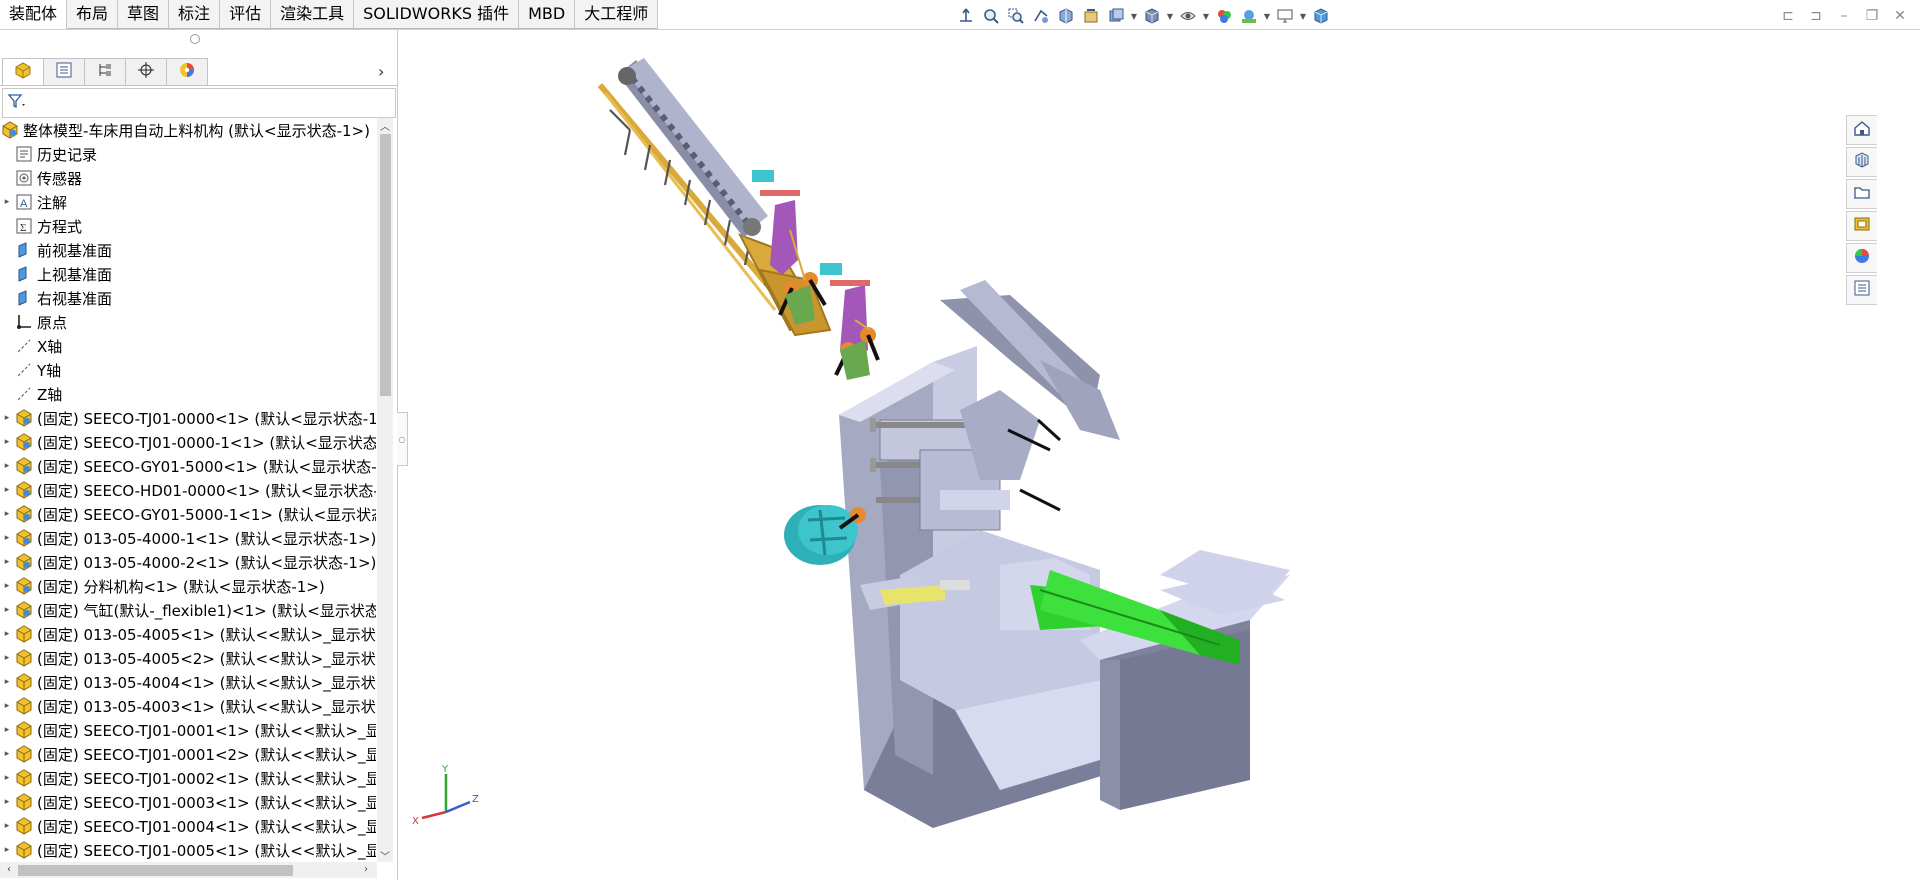 The width and height of the screenshot is (1920, 886). I want to click on 3d-view-icon, so click(1321, 16).